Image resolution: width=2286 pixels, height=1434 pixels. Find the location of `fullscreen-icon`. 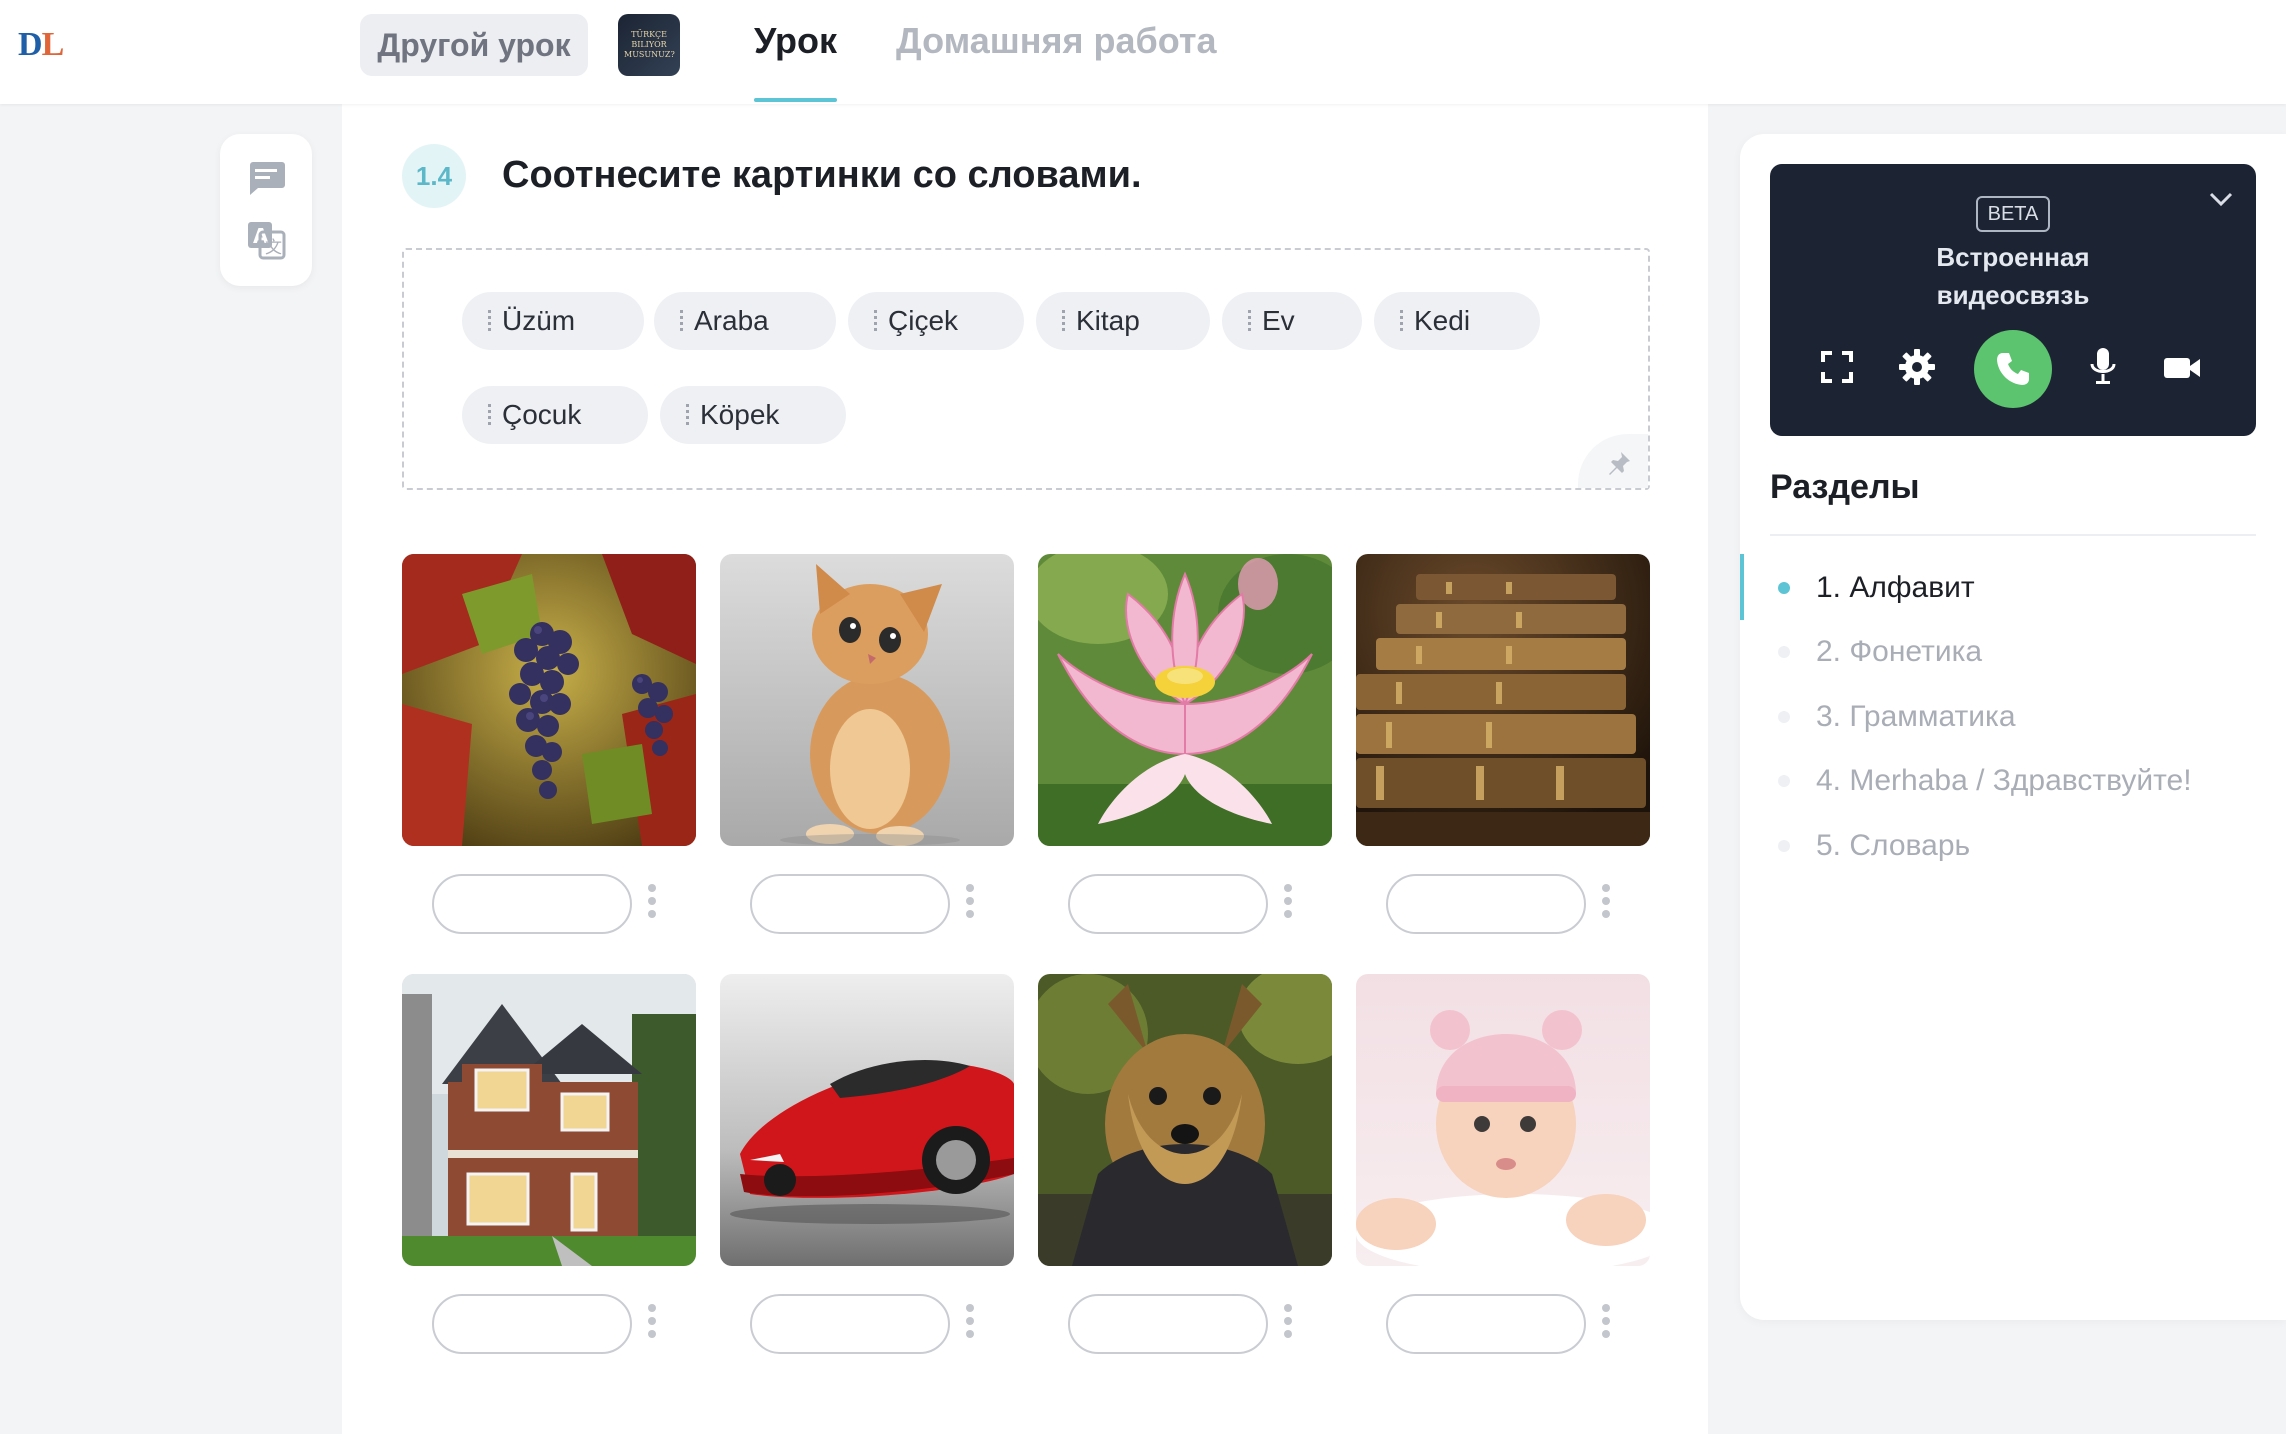

fullscreen-icon is located at coordinates (1837, 367).